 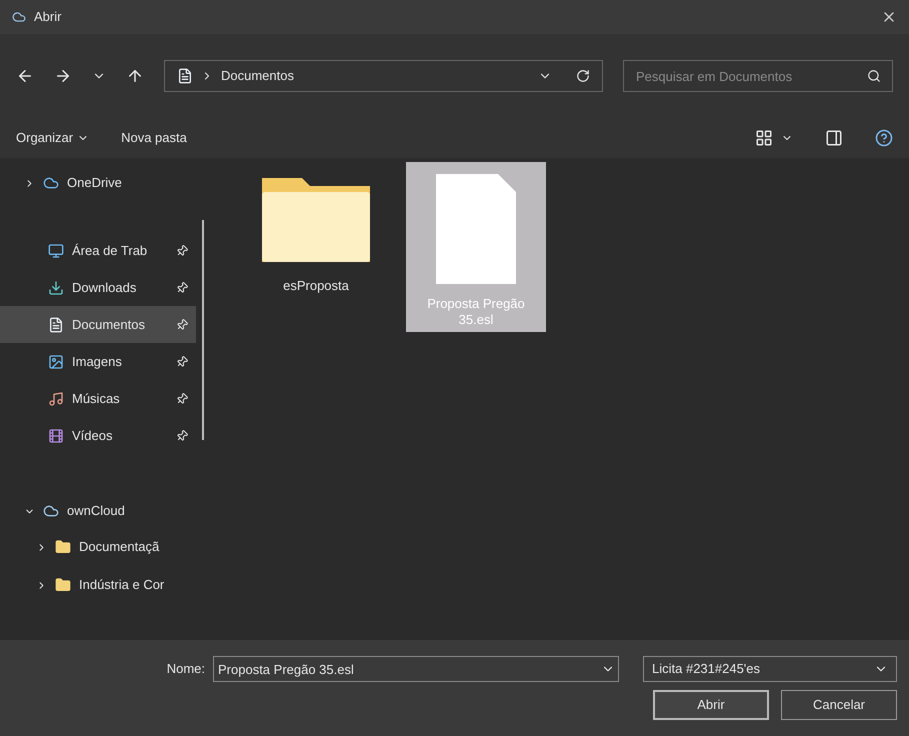 I want to click on film-icon, so click(x=56, y=436).